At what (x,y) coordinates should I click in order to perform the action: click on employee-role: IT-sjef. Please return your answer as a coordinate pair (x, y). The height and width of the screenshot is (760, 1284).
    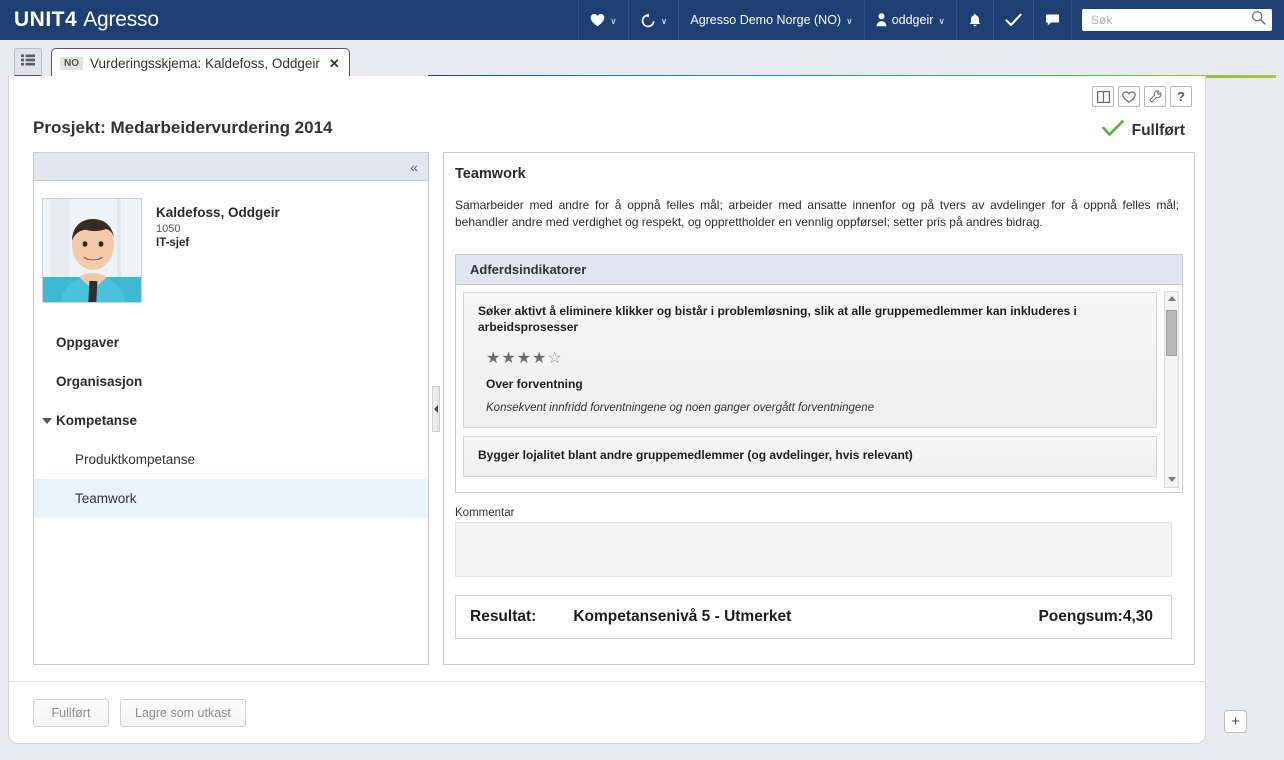
    Looking at the image, I should click on (173, 243).